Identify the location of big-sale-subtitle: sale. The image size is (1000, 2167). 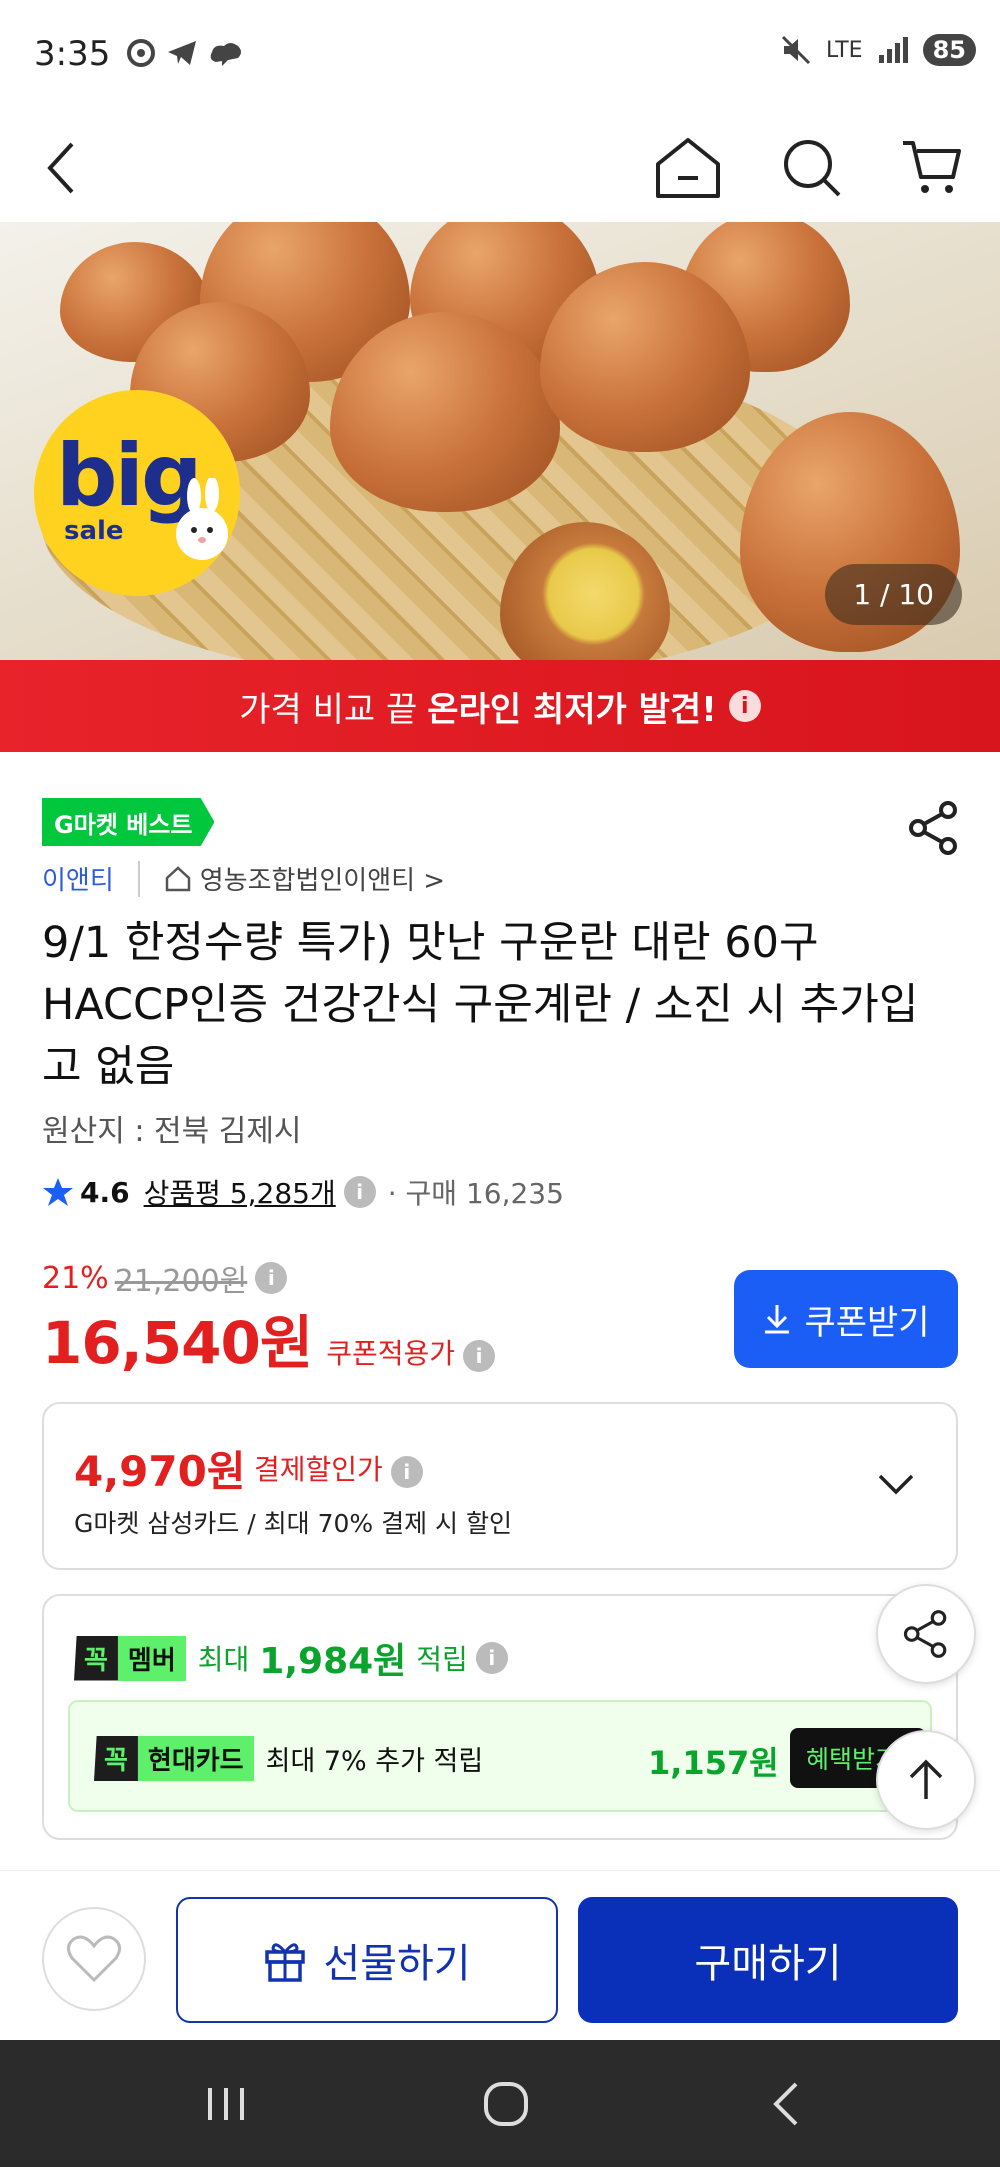
(94, 531).